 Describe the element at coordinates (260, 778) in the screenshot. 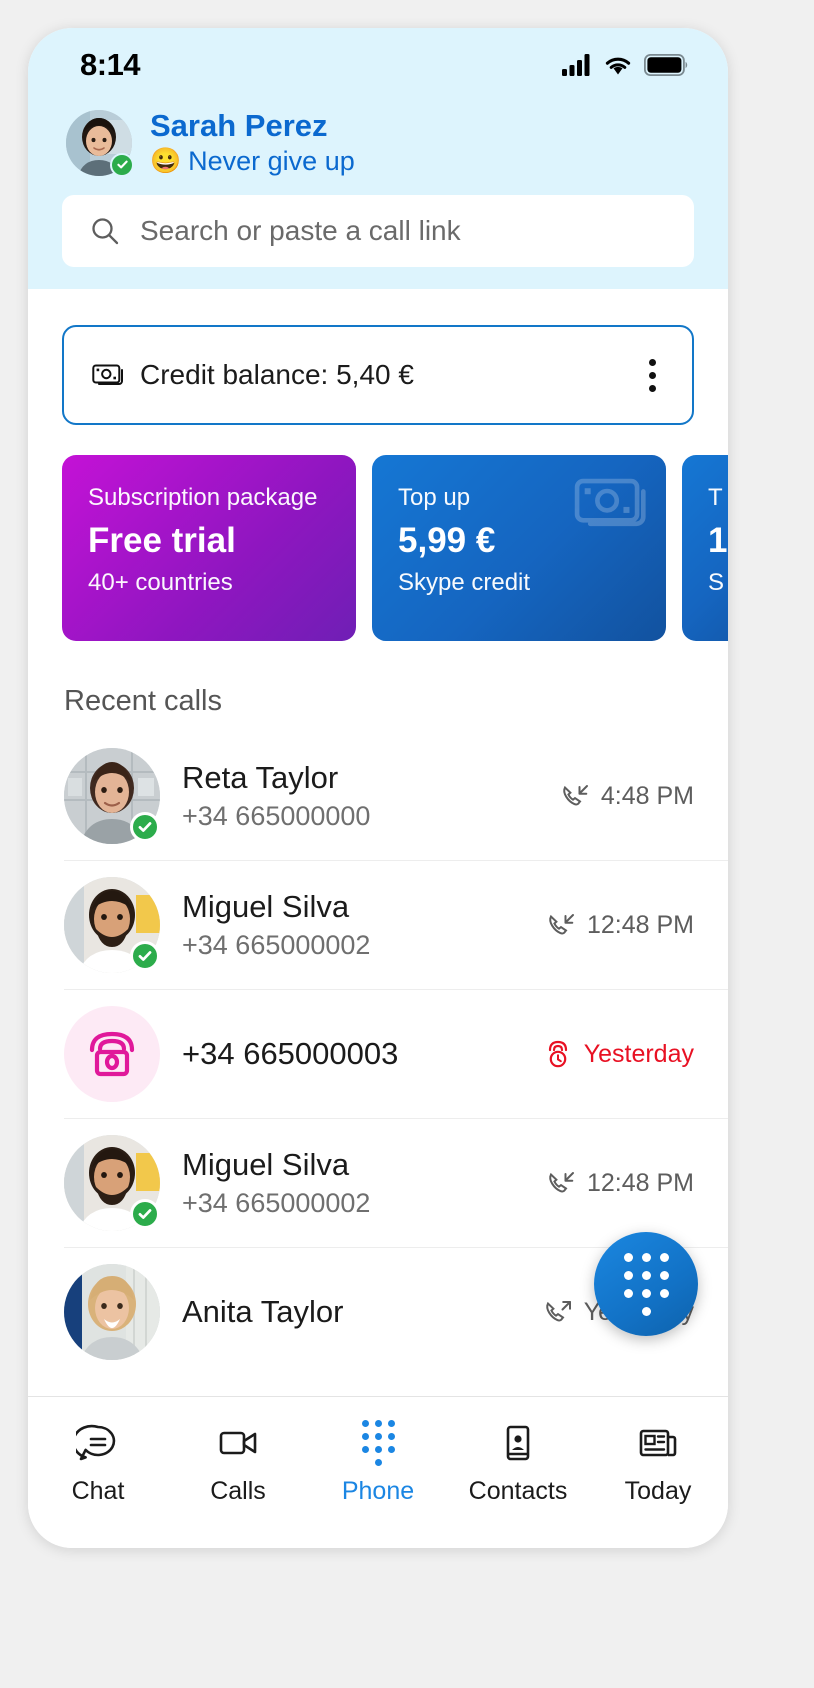

I see `call-contact-name: Reta Taylor` at that location.